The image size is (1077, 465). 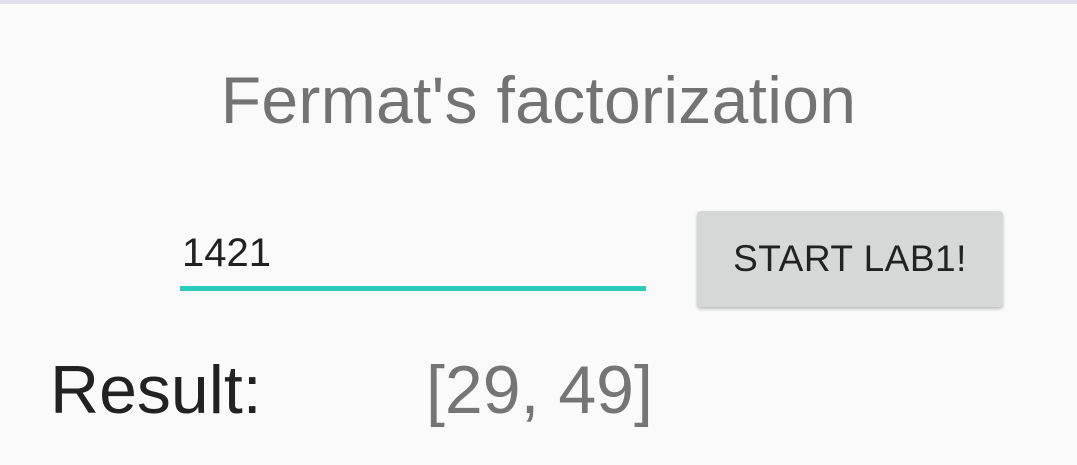 I want to click on number-field, so click(x=413, y=258).